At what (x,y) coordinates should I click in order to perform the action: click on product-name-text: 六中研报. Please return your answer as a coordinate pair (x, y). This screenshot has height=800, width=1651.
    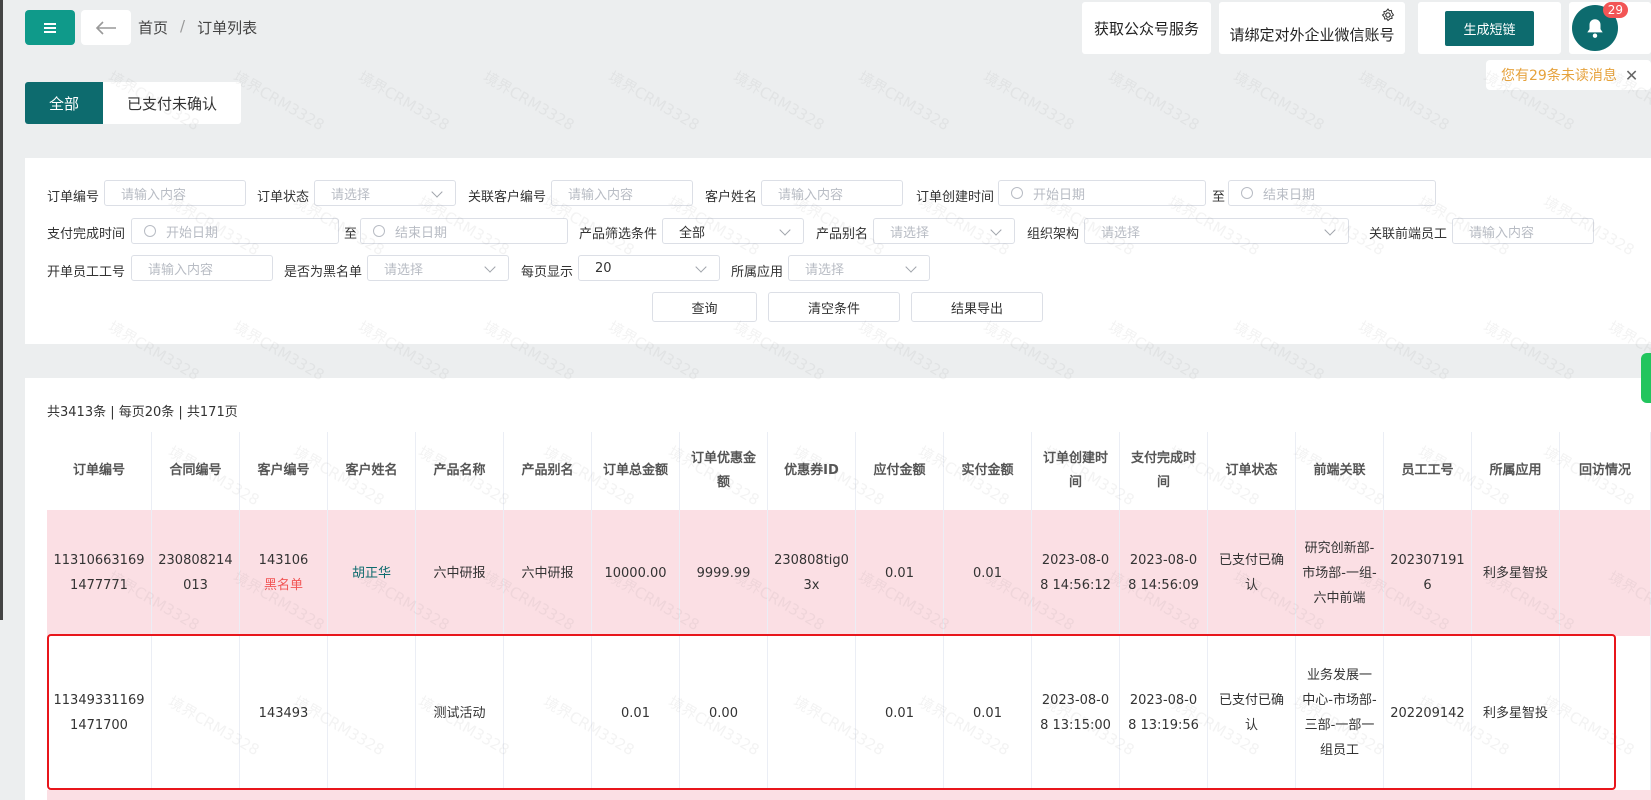
    Looking at the image, I should click on (459, 573).